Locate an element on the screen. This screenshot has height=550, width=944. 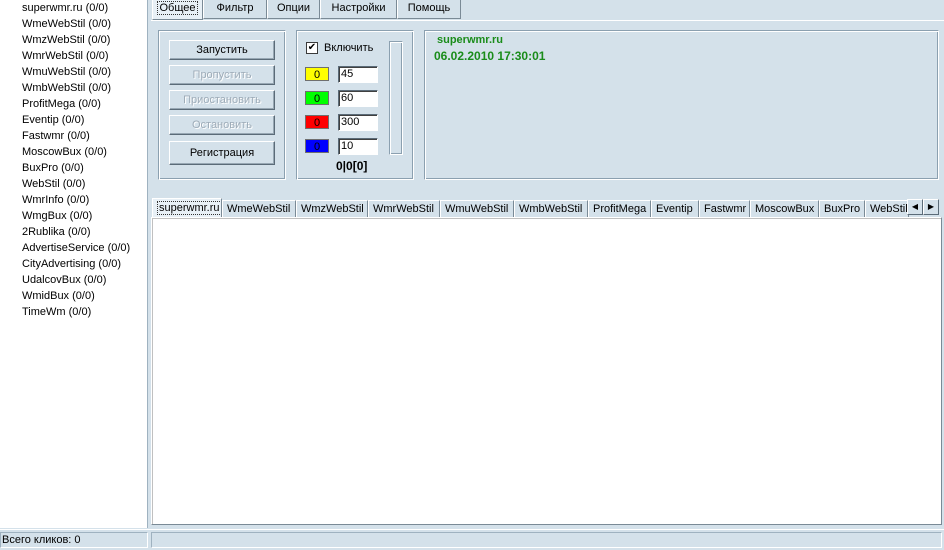
site-list-item: Eventip (0/0) is located at coordinates (53, 120).